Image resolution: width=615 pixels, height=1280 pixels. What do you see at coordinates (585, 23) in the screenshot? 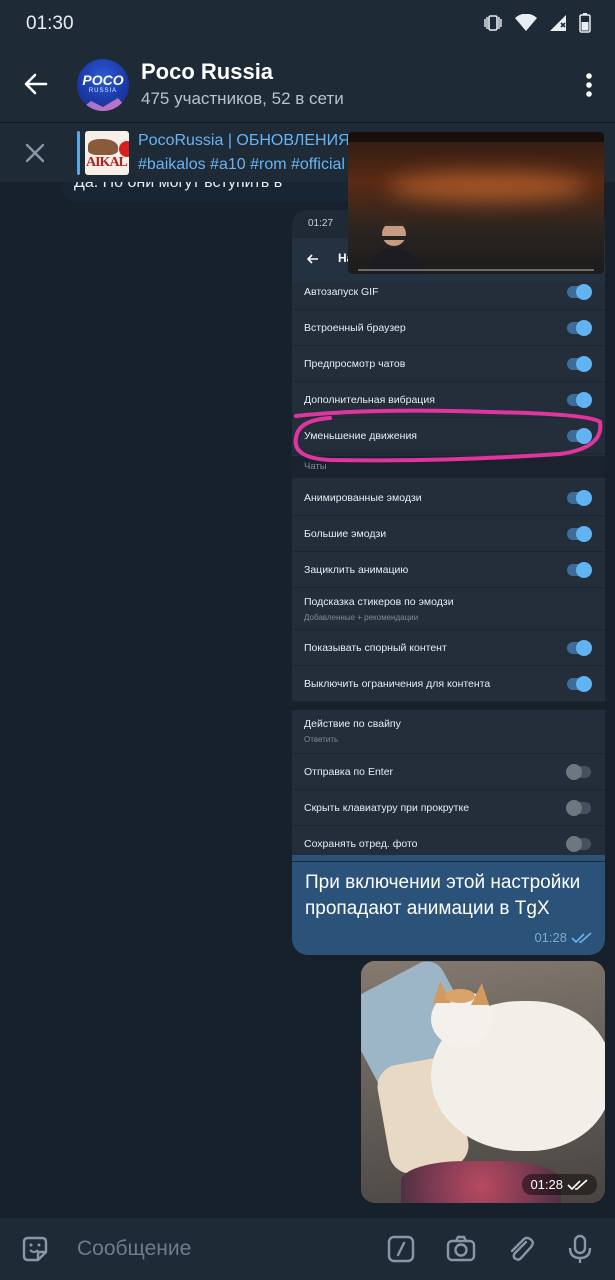
I see `battery-icon` at bounding box center [585, 23].